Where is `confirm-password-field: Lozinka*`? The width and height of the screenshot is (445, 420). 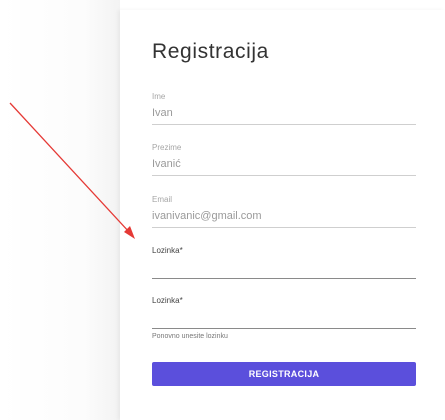 confirm-password-field: Lozinka* is located at coordinates (284, 312).